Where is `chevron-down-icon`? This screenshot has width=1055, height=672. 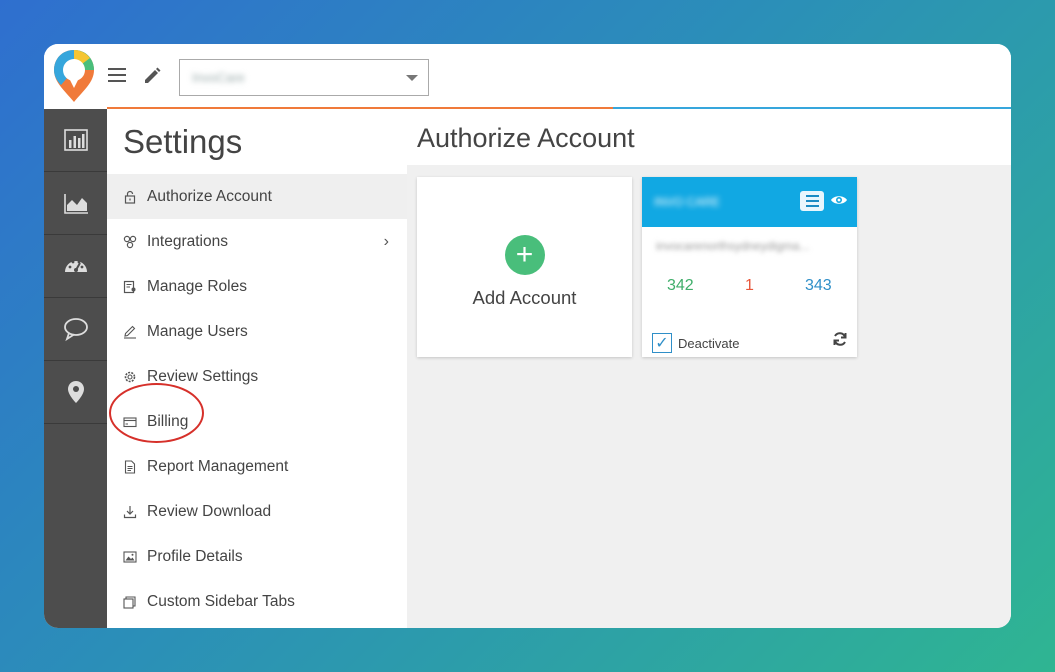 chevron-down-icon is located at coordinates (412, 78).